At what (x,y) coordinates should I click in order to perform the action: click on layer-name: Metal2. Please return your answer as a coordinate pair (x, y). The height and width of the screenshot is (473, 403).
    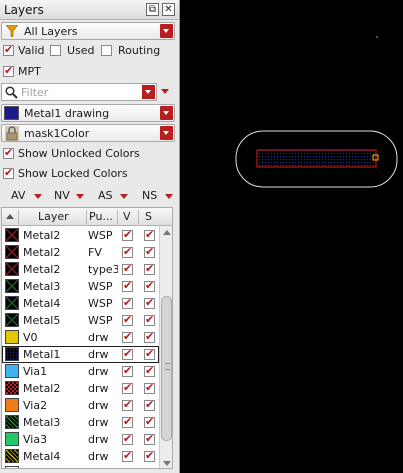
    Looking at the image, I should click on (42, 235).